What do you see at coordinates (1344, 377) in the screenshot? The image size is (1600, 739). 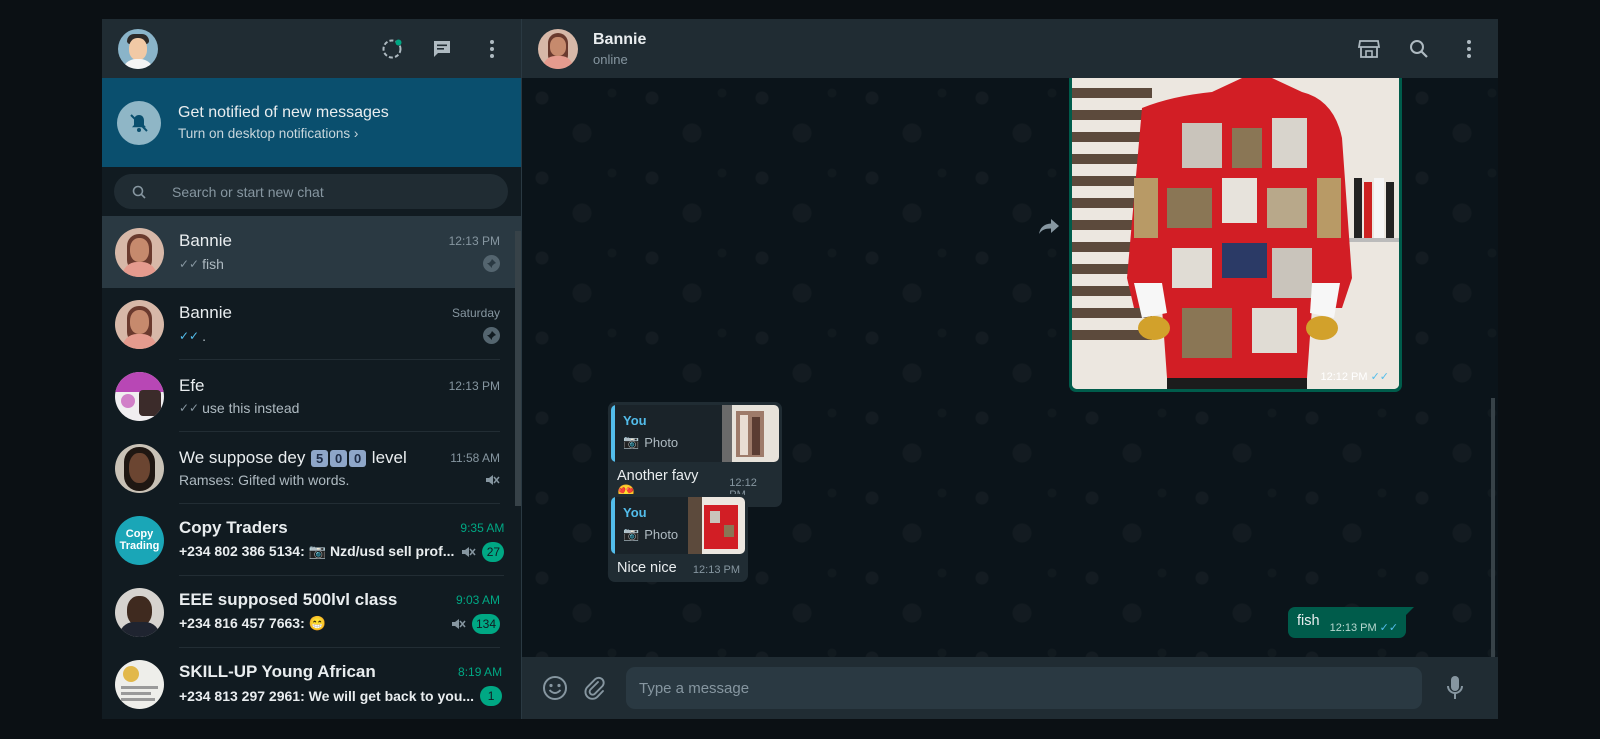 I see `image-time: 12:12 PM` at bounding box center [1344, 377].